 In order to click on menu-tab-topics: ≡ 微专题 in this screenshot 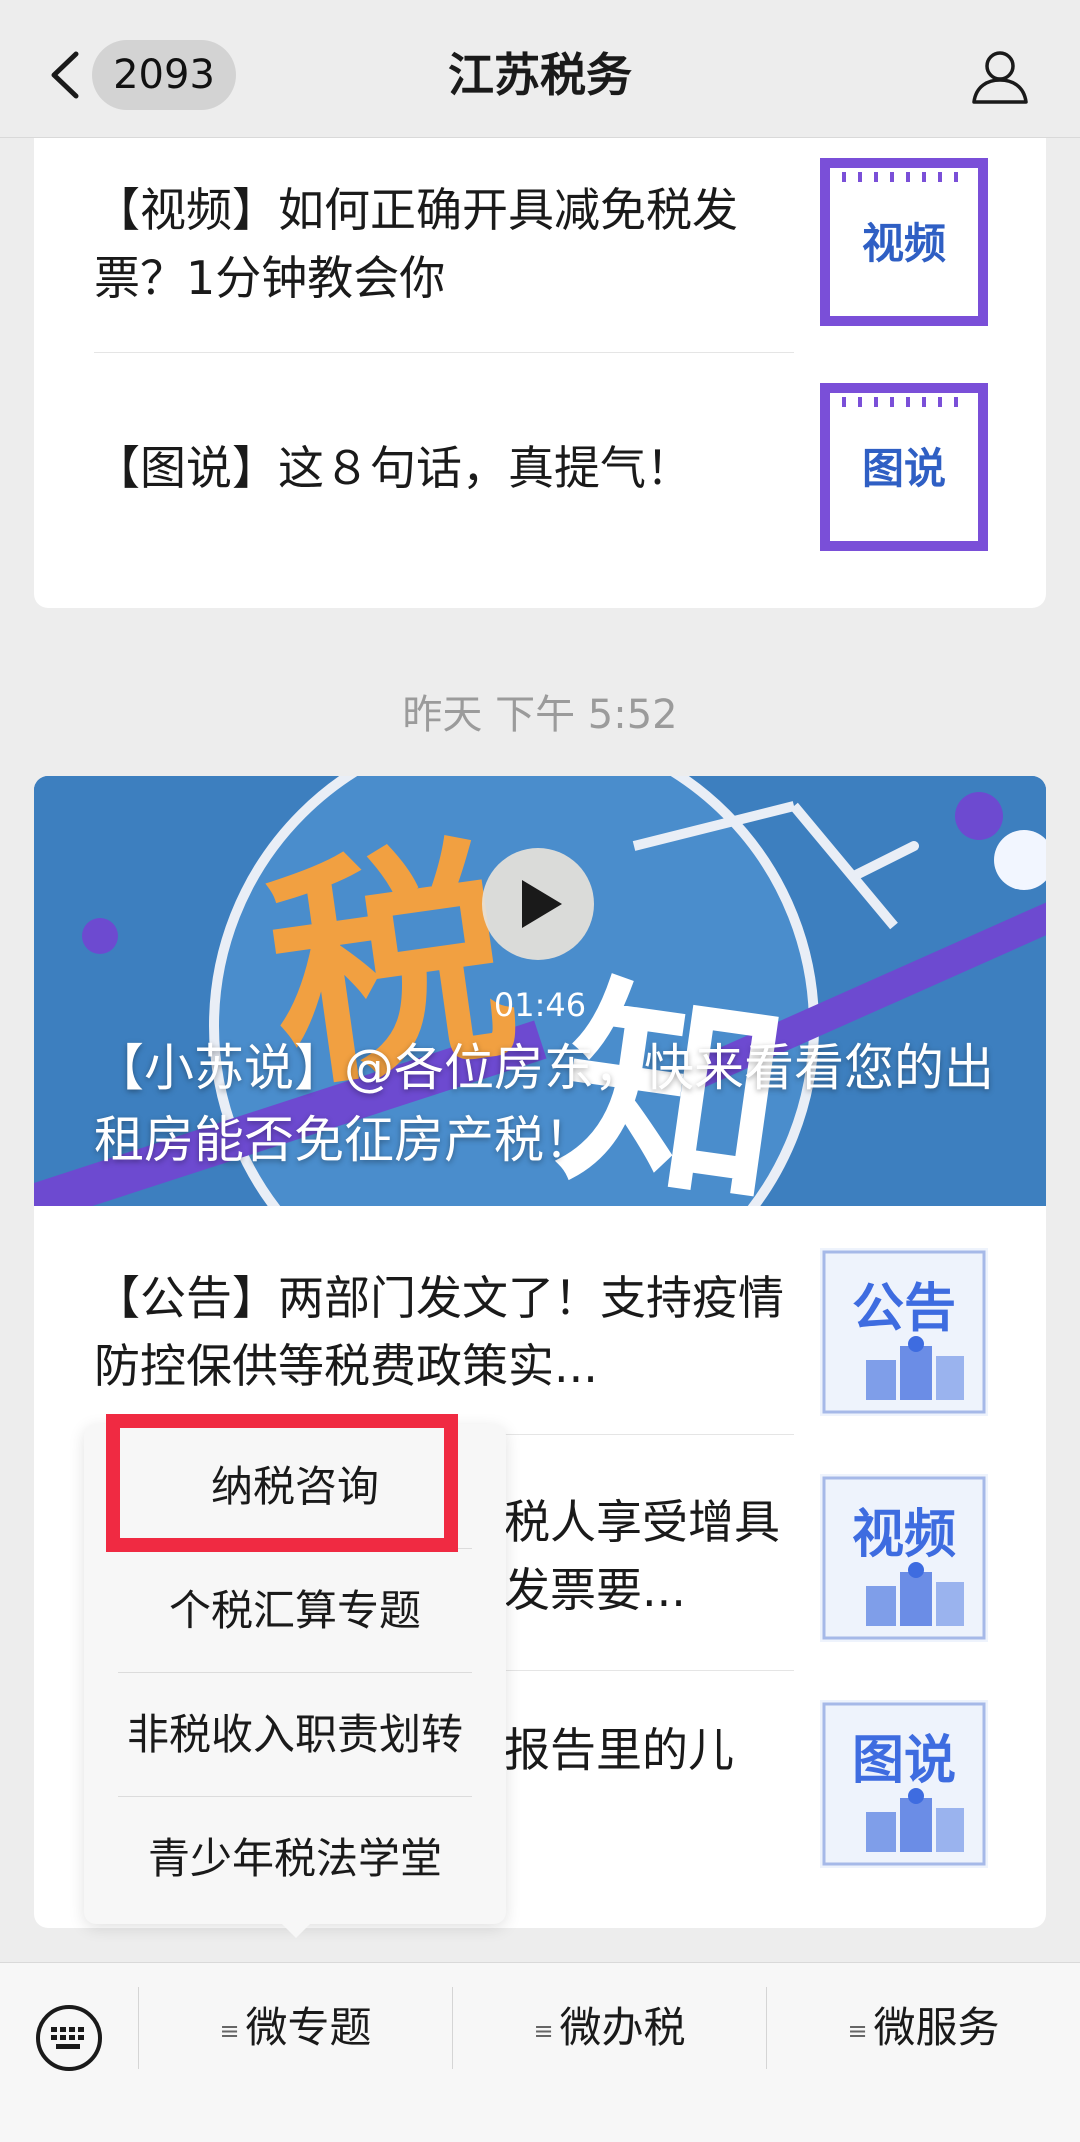, I will do `click(295, 2028)`.